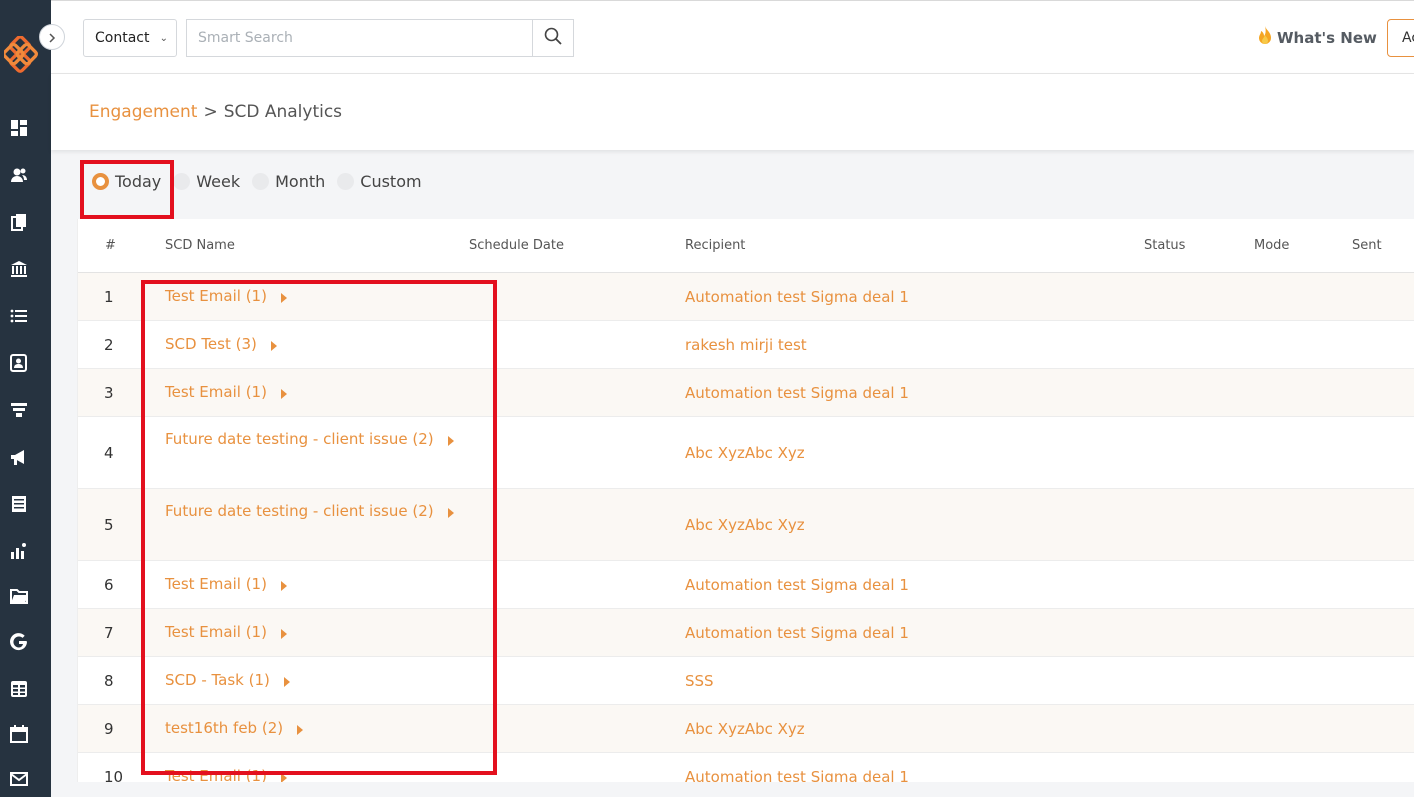  Describe the element at coordinates (109, 681) in the screenshot. I see `row-number: 8` at that location.